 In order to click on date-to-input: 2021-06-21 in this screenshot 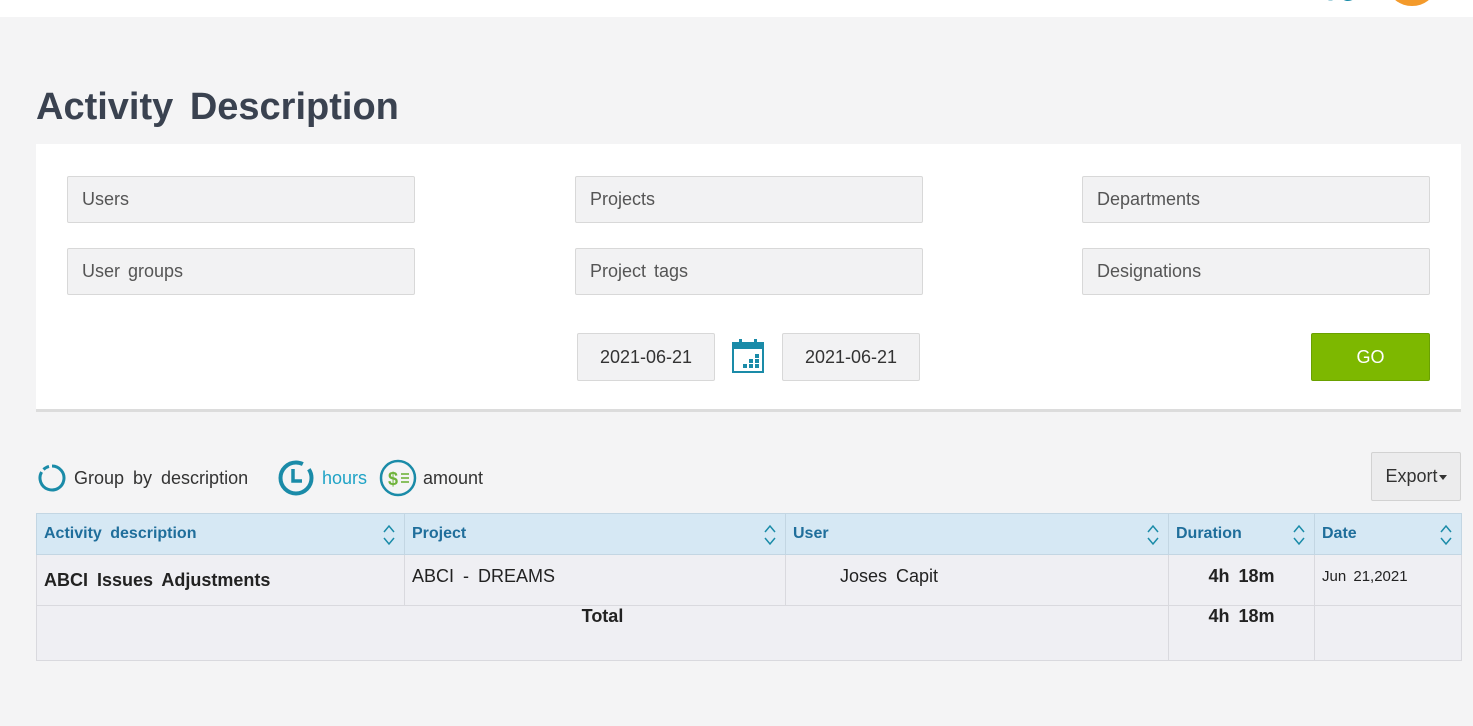, I will do `click(851, 357)`.